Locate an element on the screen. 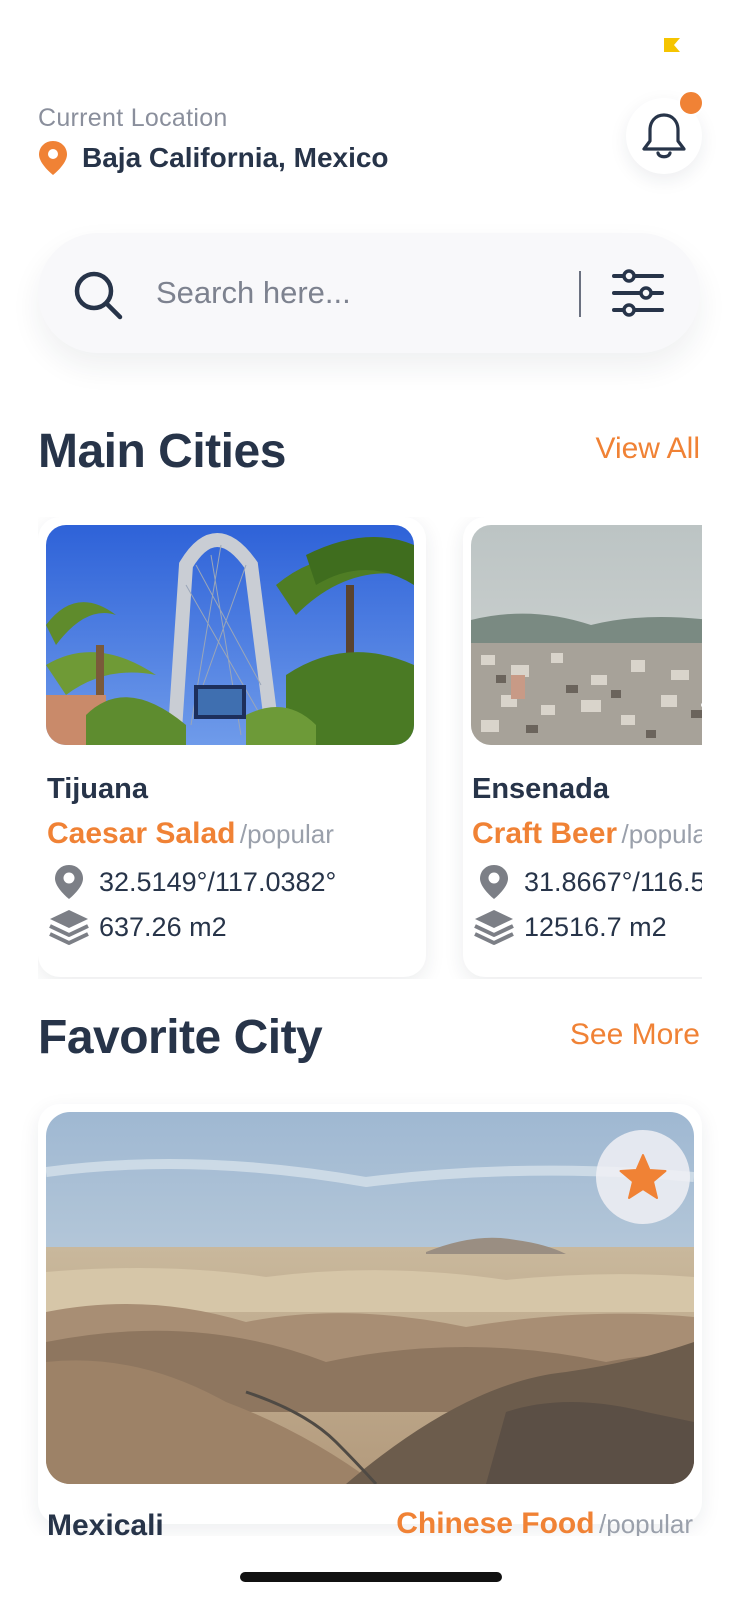 This screenshot has height=1600, width=739. main-cities-title: Main Cities is located at coordinates (162, 451).